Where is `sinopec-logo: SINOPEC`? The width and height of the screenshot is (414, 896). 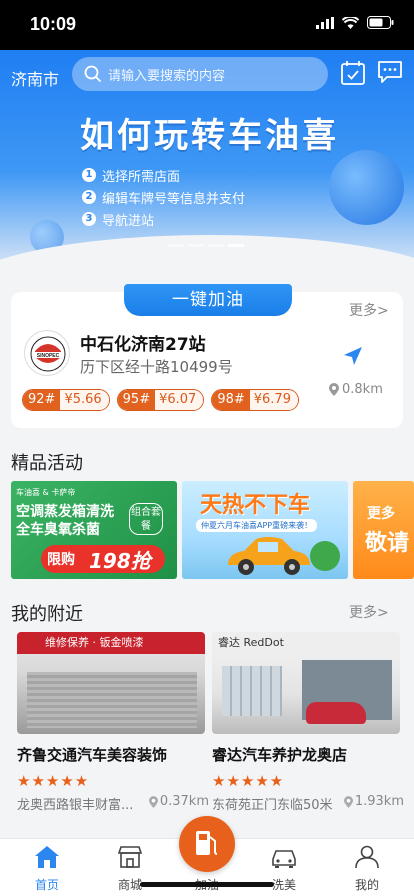
sinopec-logo: SINOPEC is located at coordinates (47, 353).